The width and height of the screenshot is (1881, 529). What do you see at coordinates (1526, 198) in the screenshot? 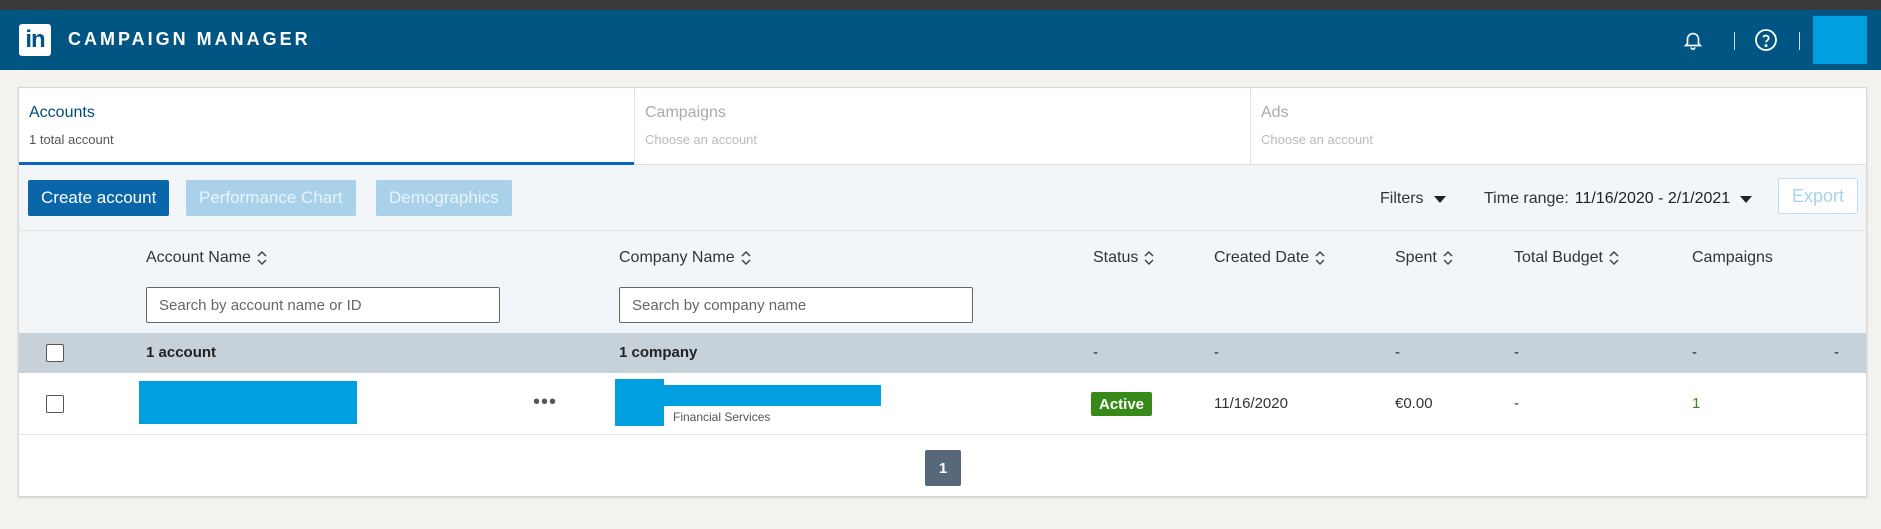
I see `time-range-label: Time range:` at bounding box center [1526, 198].